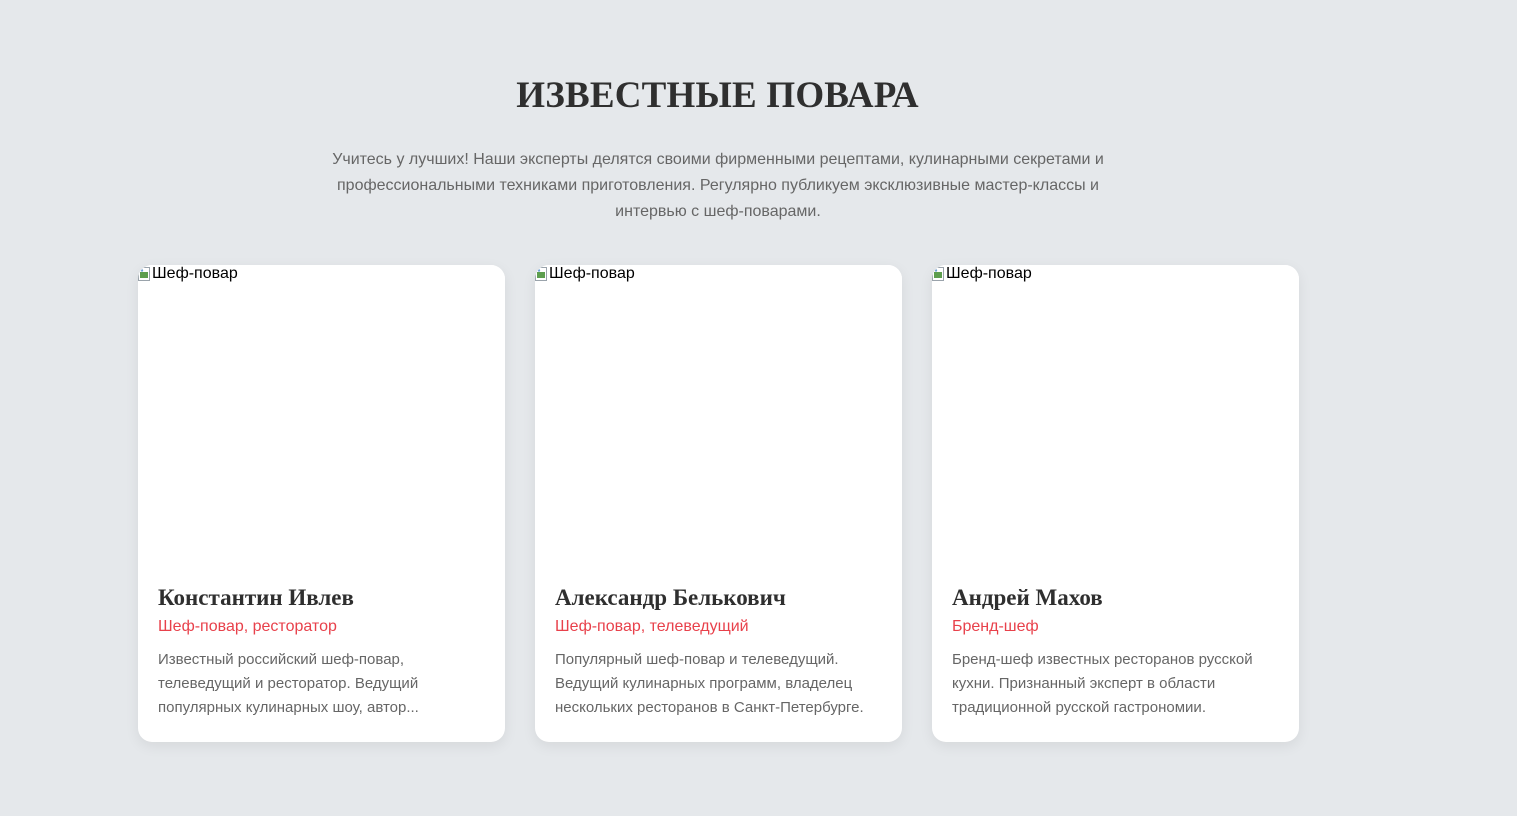 The image size is (1517, 816). Describe the element at coordinates (652, 626) in the screenshot. I see `chef-role: Шеф-повар, телеведущий` at that location.